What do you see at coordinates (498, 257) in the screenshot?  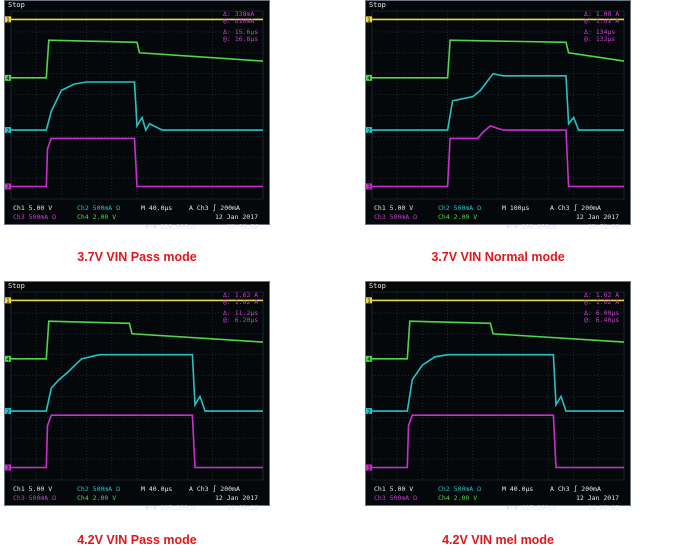 I see `chart-caption: 3.7V VIN Normal mode` at bounding box center [498, 257].